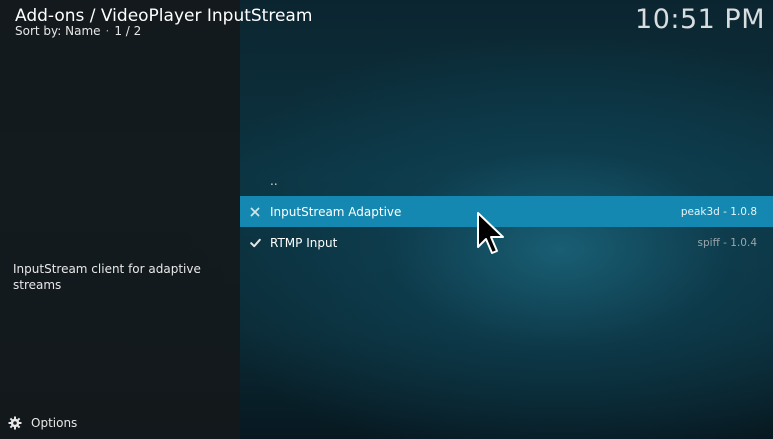 This screenshot has width=773, height=439. What do you see at coordinates (718, 211) in the screenshot?
I see `list-item-meta: peak3d - 1.0.8` at bounding box center [718, 211].